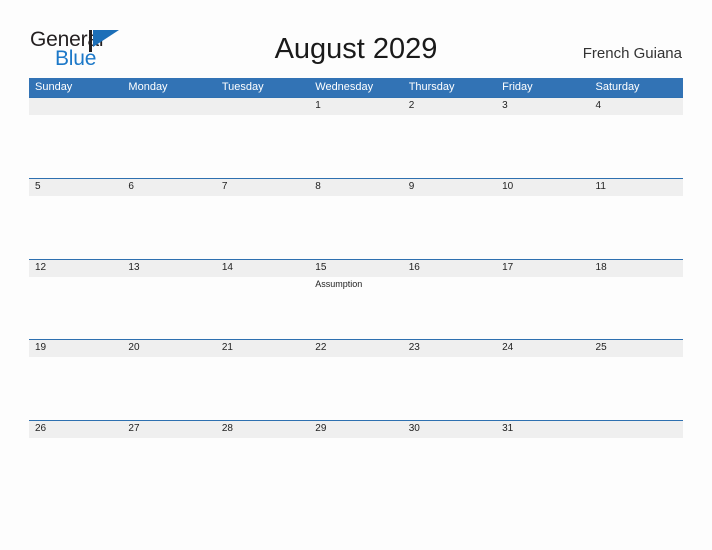 The height and width of the screenshot is (550, 712). Describe the element at coordinates (131, 186) in the screenshot. I see `day-number: 6` at that location.